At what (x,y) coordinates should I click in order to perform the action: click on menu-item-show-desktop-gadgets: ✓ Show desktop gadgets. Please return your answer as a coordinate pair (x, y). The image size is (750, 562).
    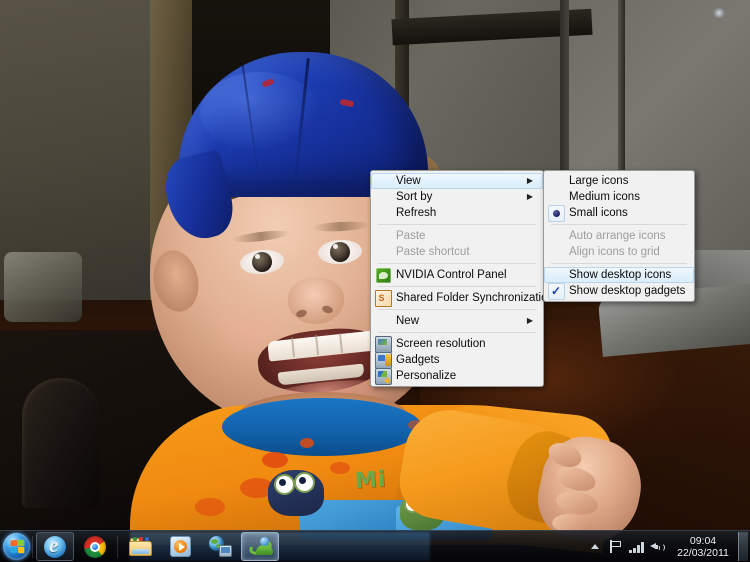
    Looking at the image, I should click on (619, 291).